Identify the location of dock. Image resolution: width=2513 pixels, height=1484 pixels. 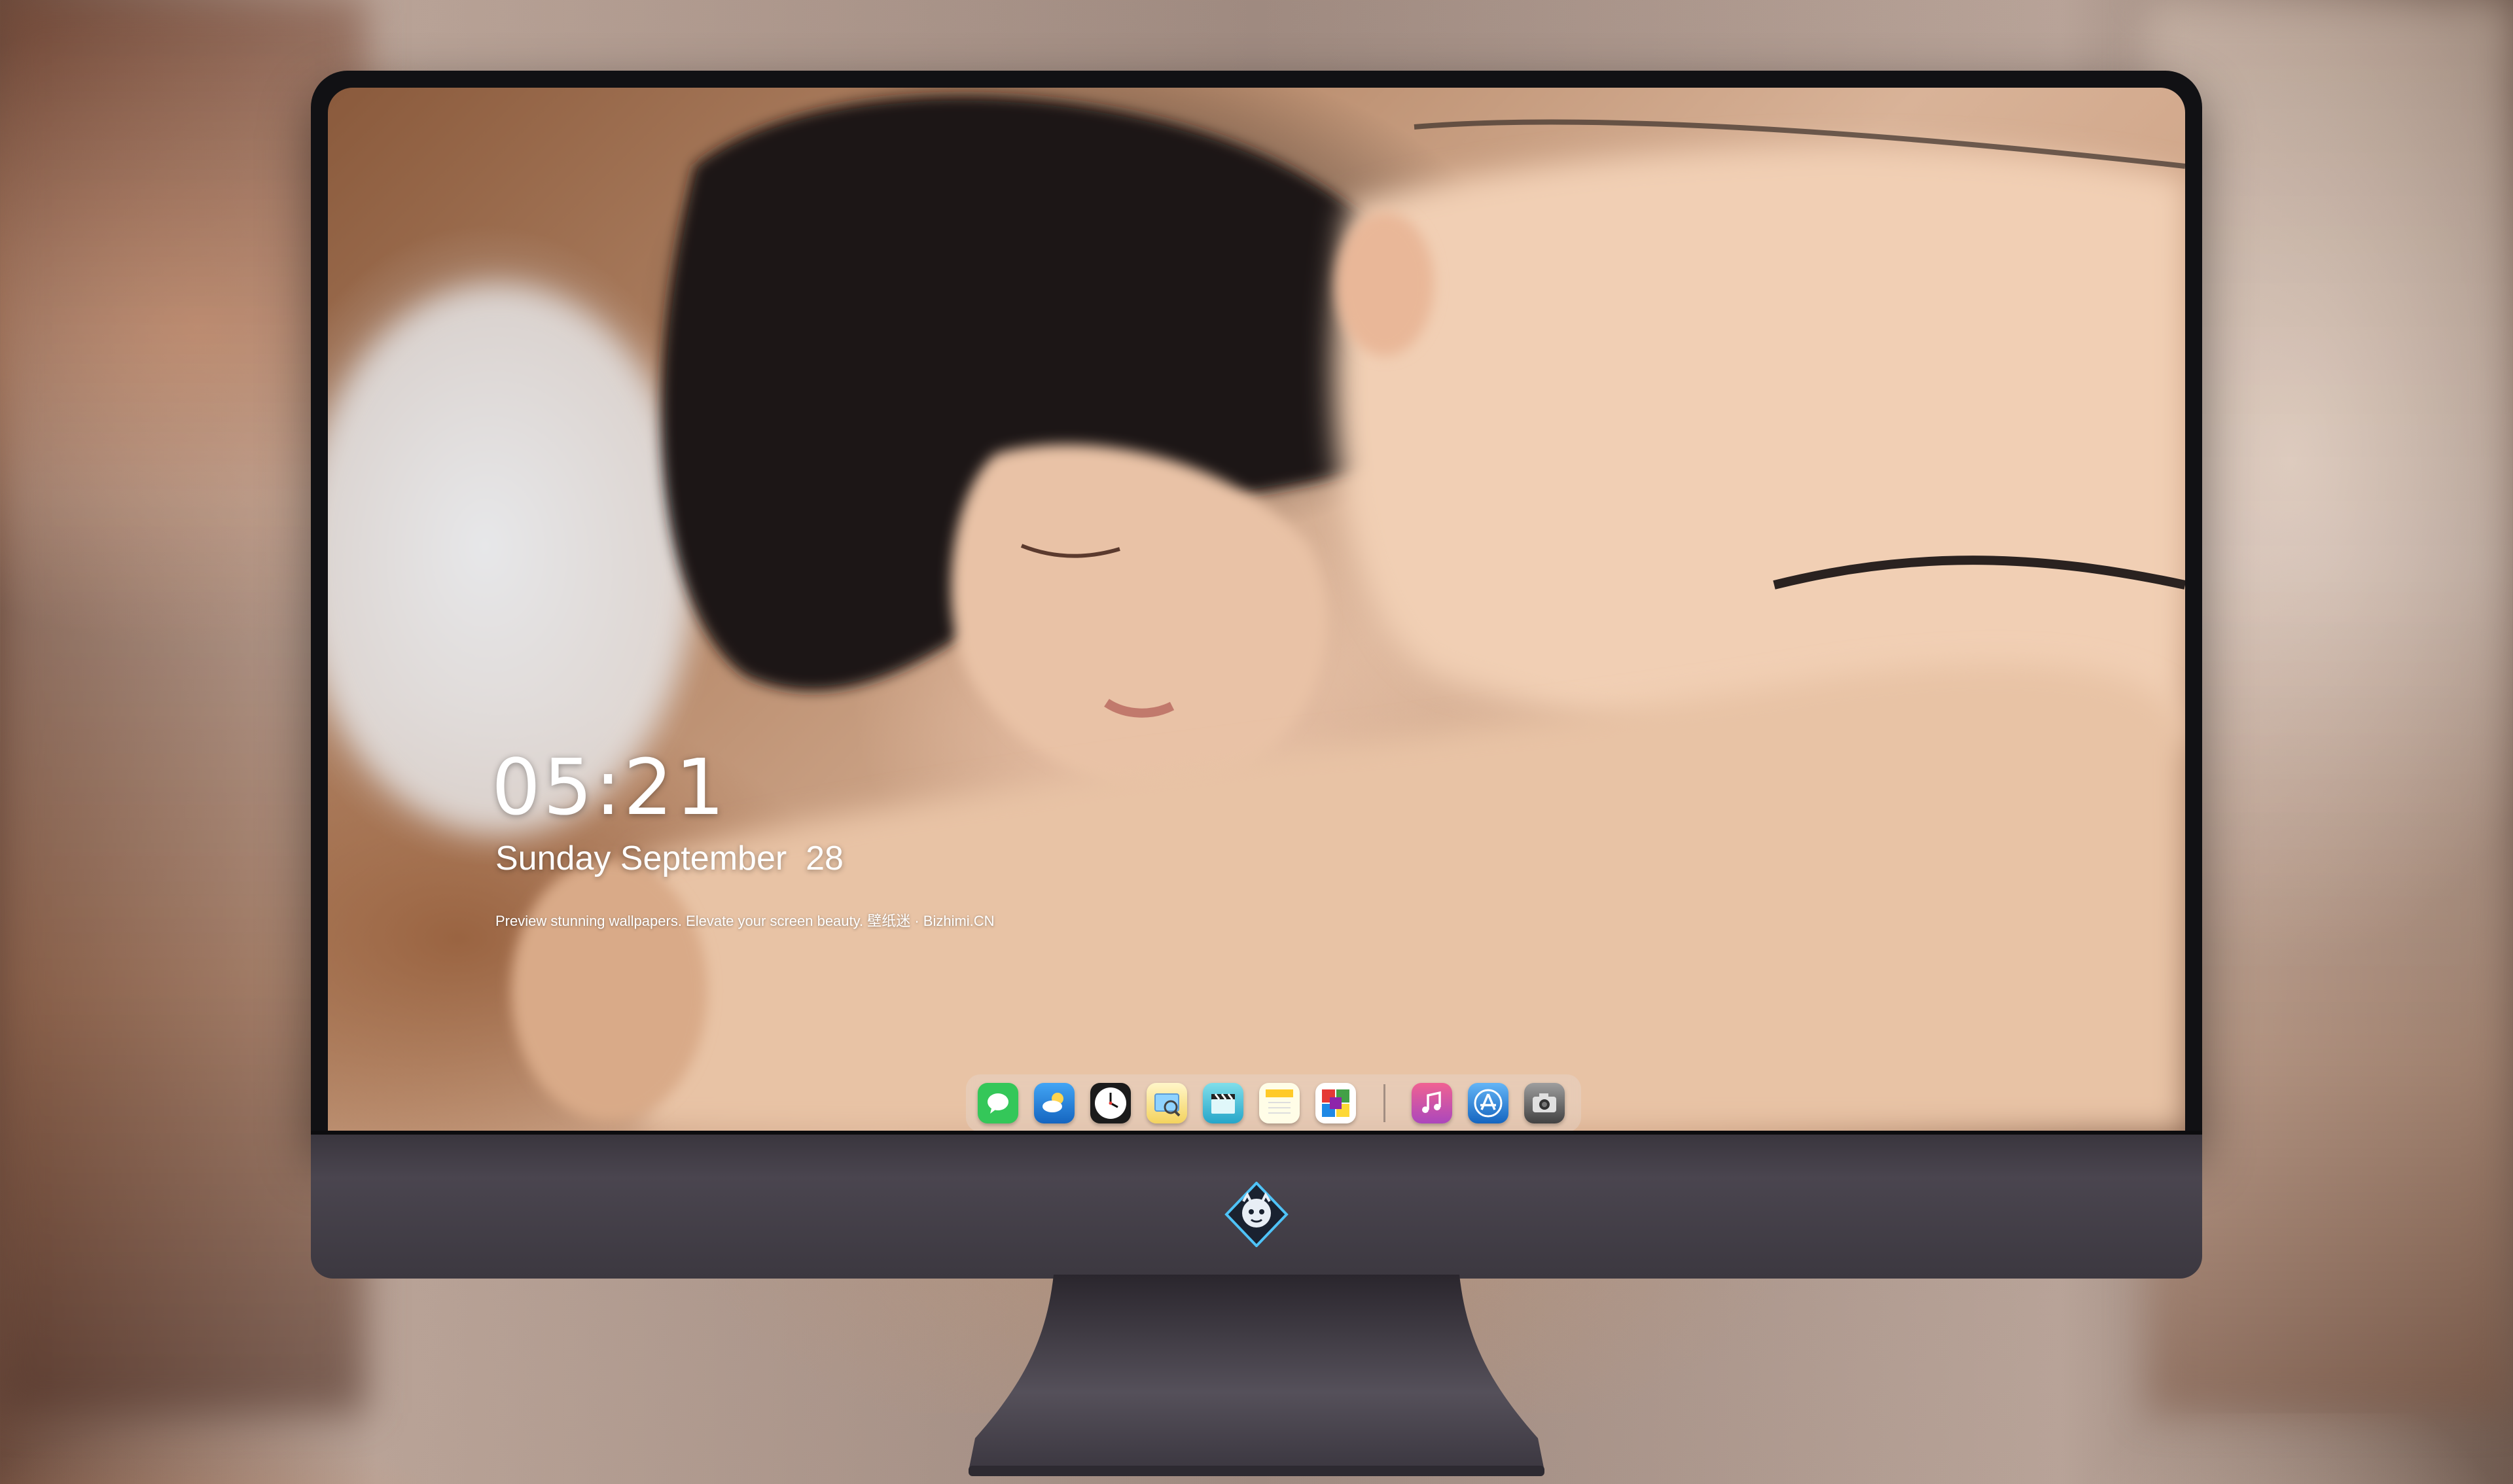
(1273, 1103).